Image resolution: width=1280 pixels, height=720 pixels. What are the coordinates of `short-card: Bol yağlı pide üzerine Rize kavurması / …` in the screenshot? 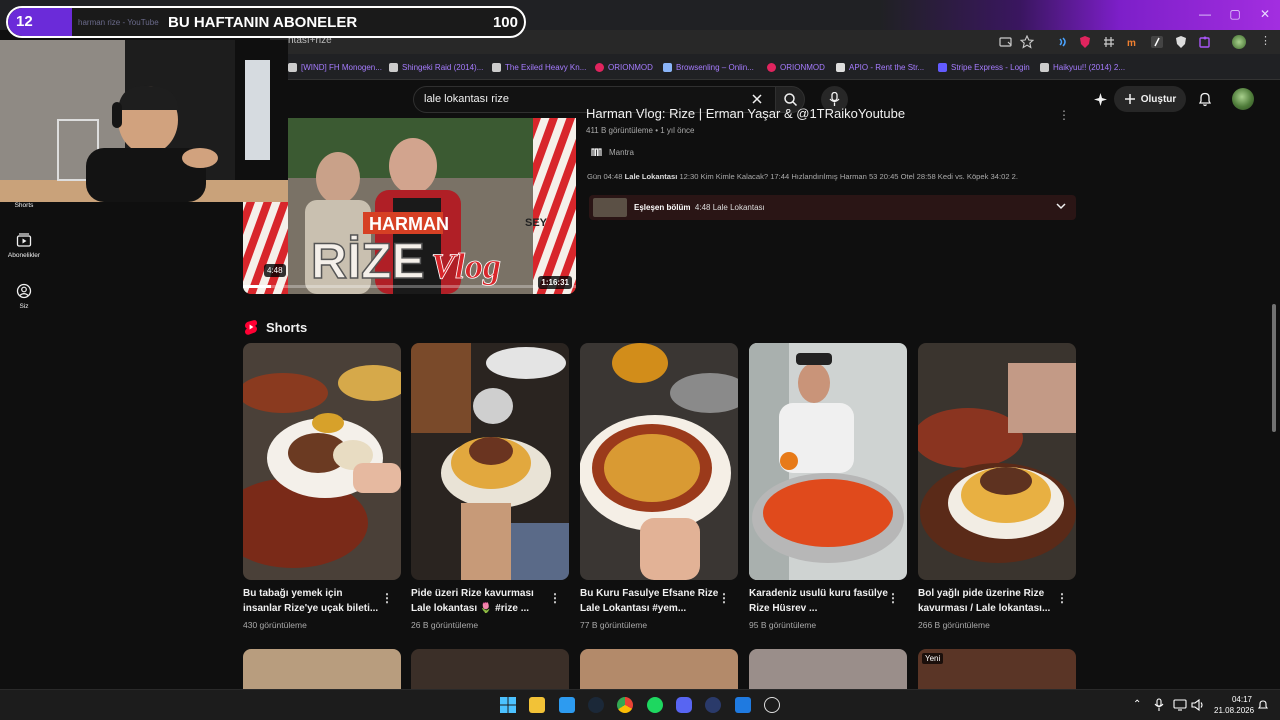 It's located at (997, 486).